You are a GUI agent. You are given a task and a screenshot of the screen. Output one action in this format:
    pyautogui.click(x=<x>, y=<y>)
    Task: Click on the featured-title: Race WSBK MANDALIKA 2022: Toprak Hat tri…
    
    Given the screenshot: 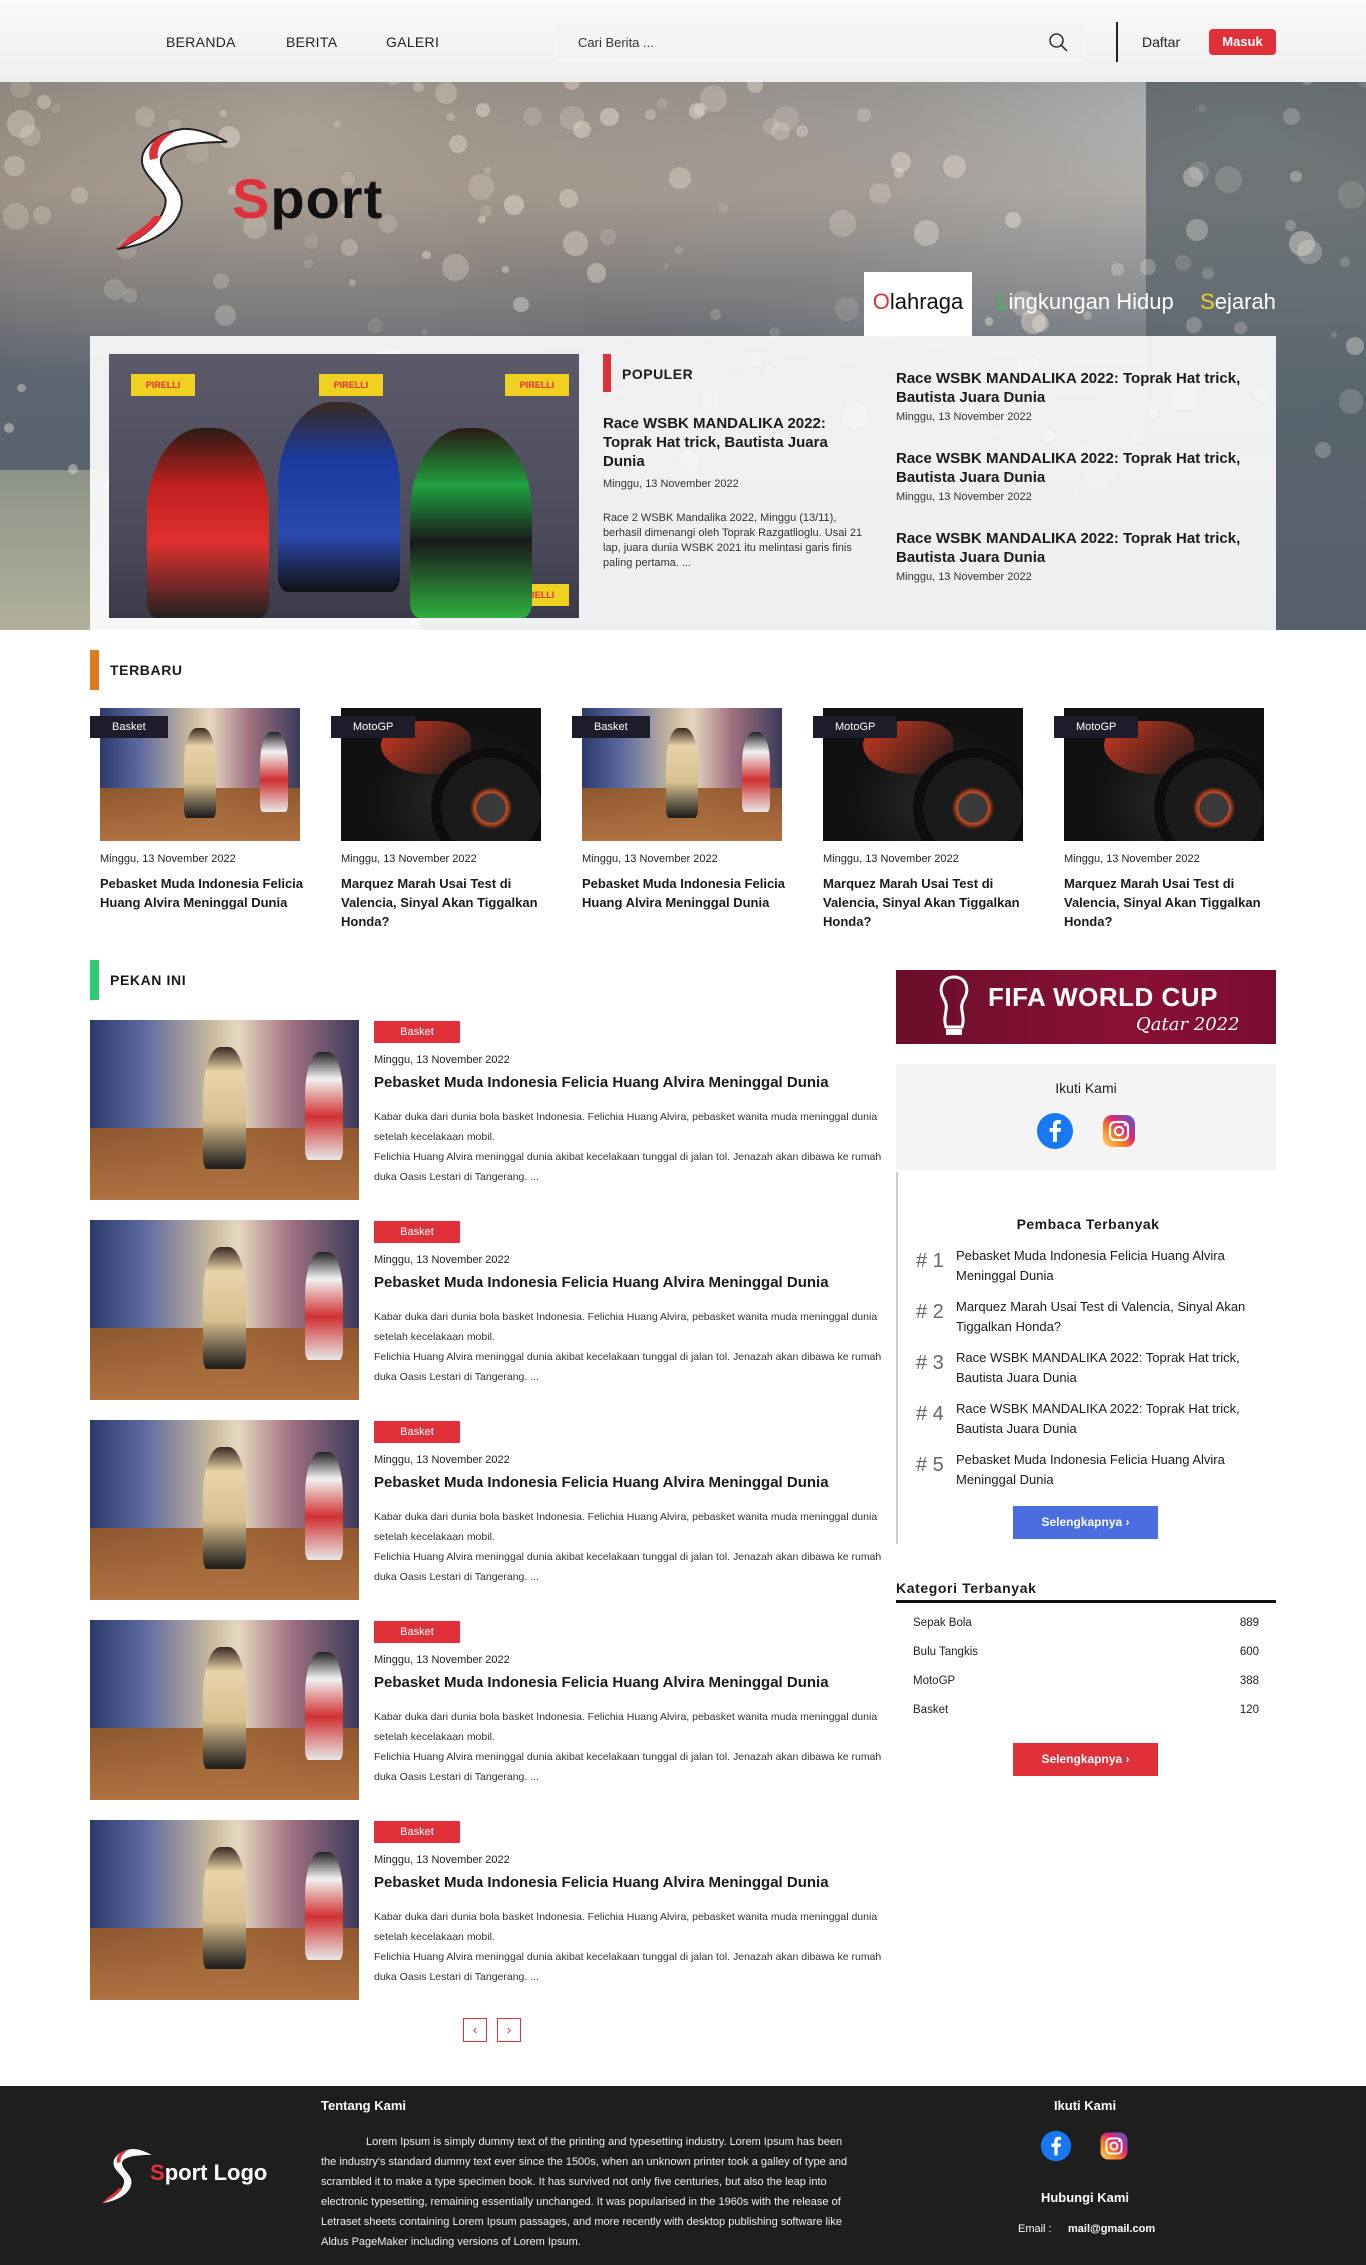 What is the action you would take?
    pyautogui.click(x=728, y=442)
    